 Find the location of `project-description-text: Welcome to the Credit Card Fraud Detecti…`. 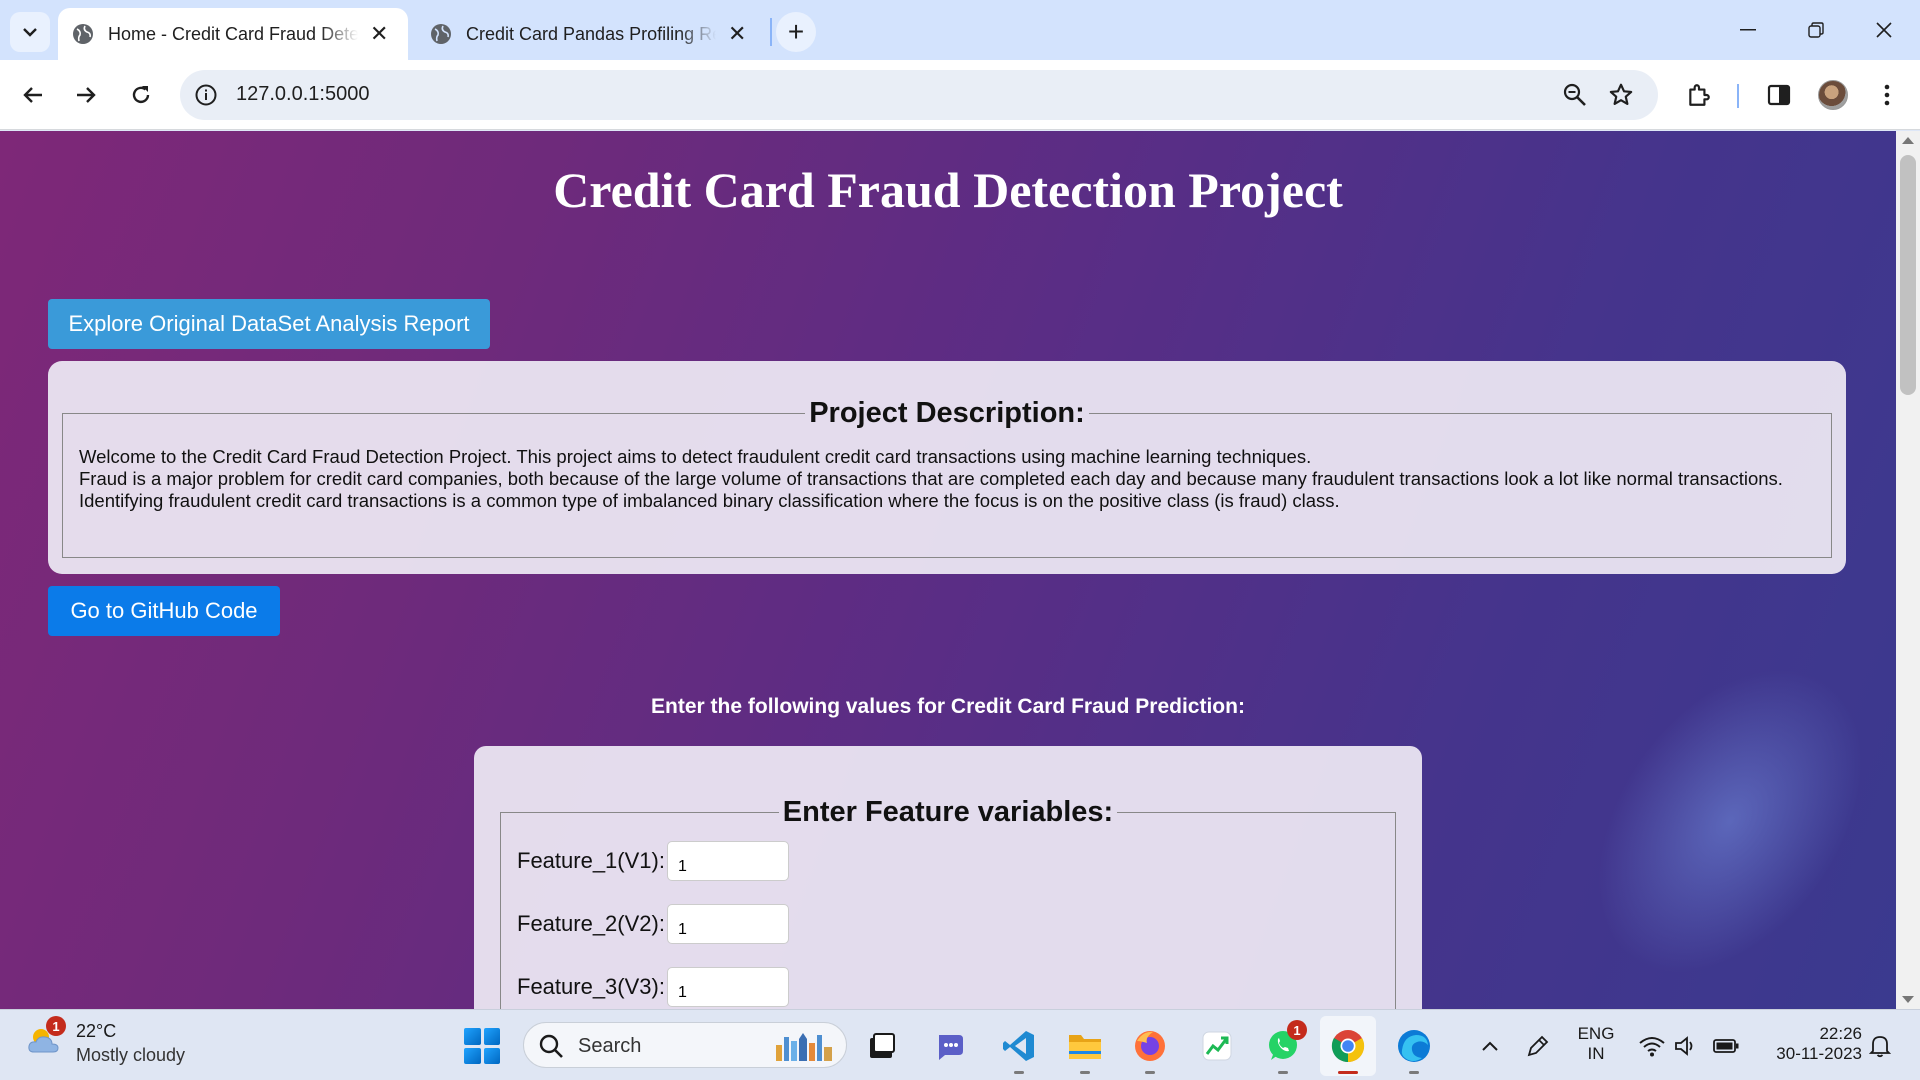

project-description-text: Welcome to the Credit Card Fraud Detecti… is located at coordinates (947, 479).